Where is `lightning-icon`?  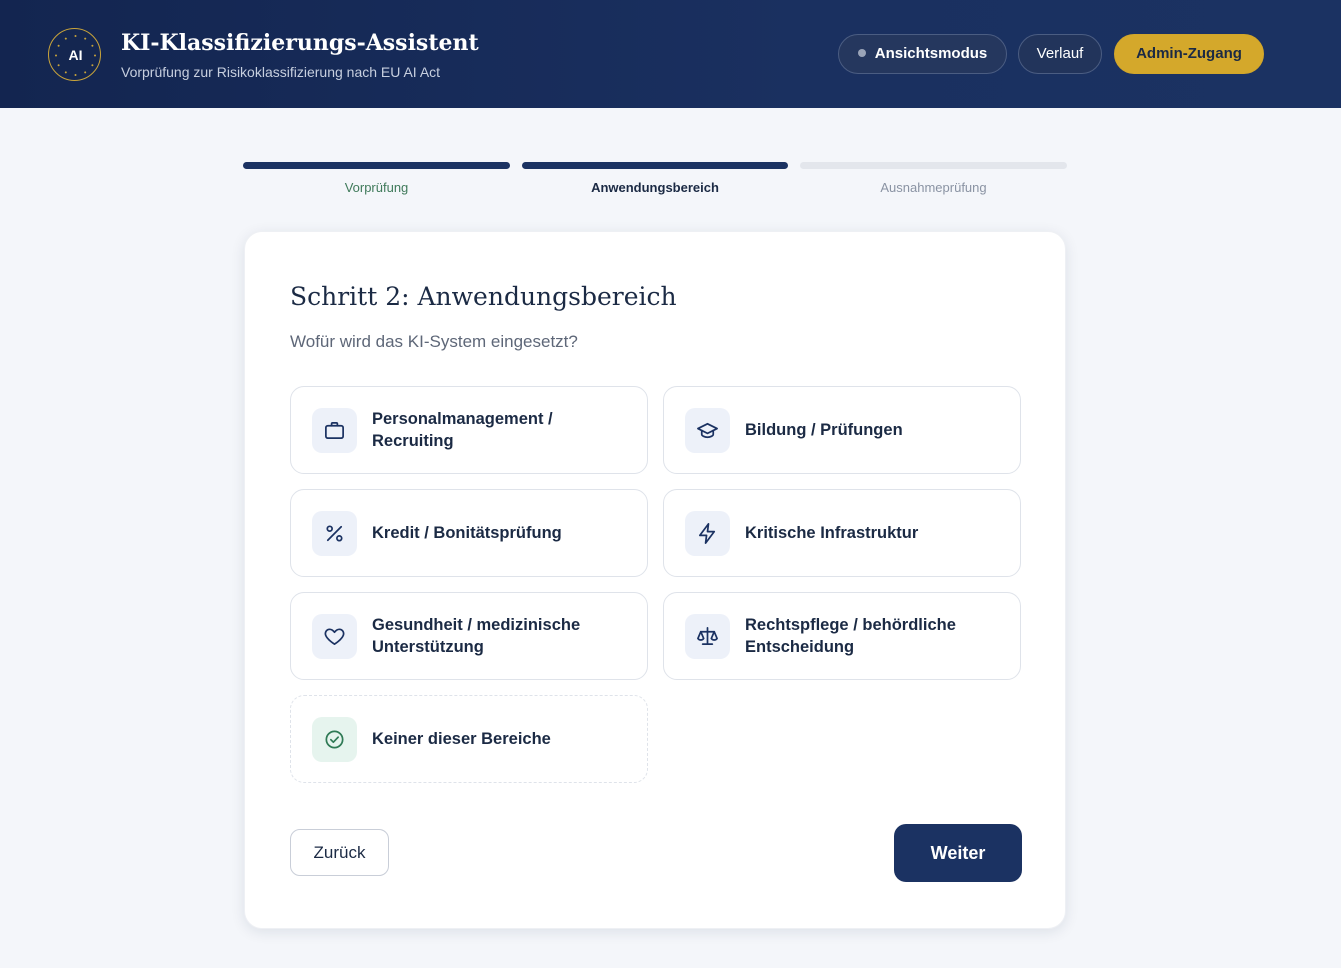
lightning-icon is located at coordinates (707, 533).